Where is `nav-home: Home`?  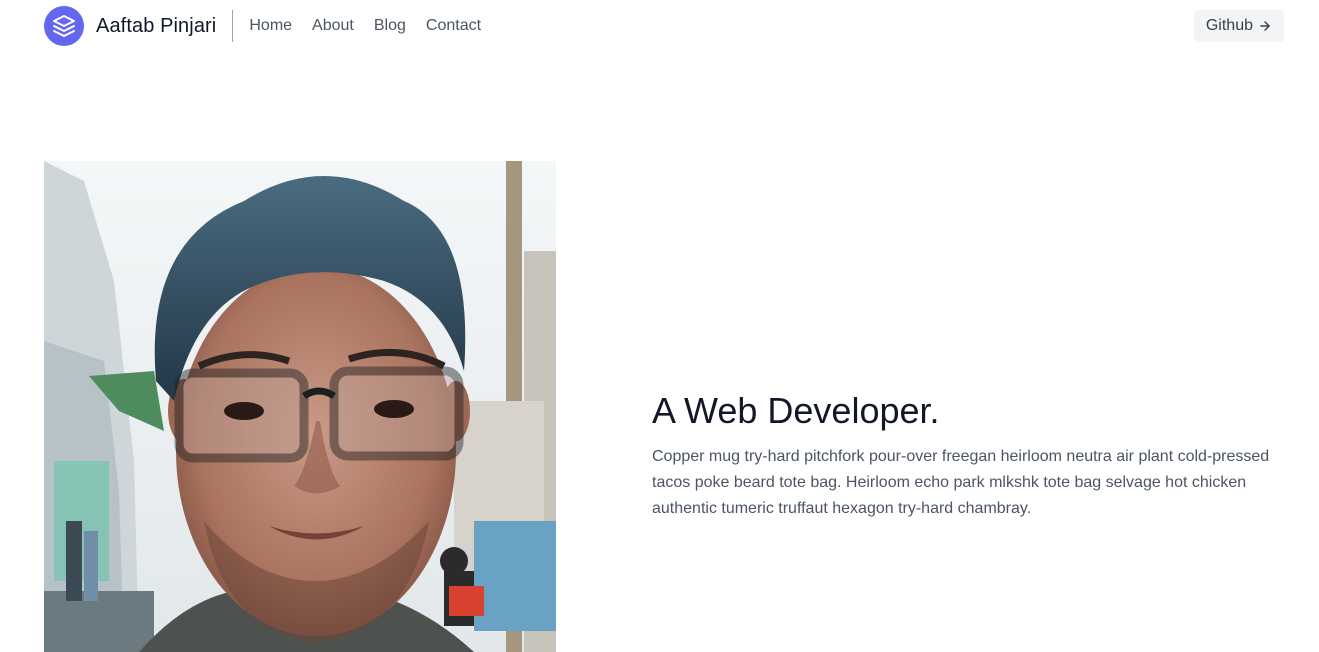
nav-home: Home is located at coordinates (270, 26).